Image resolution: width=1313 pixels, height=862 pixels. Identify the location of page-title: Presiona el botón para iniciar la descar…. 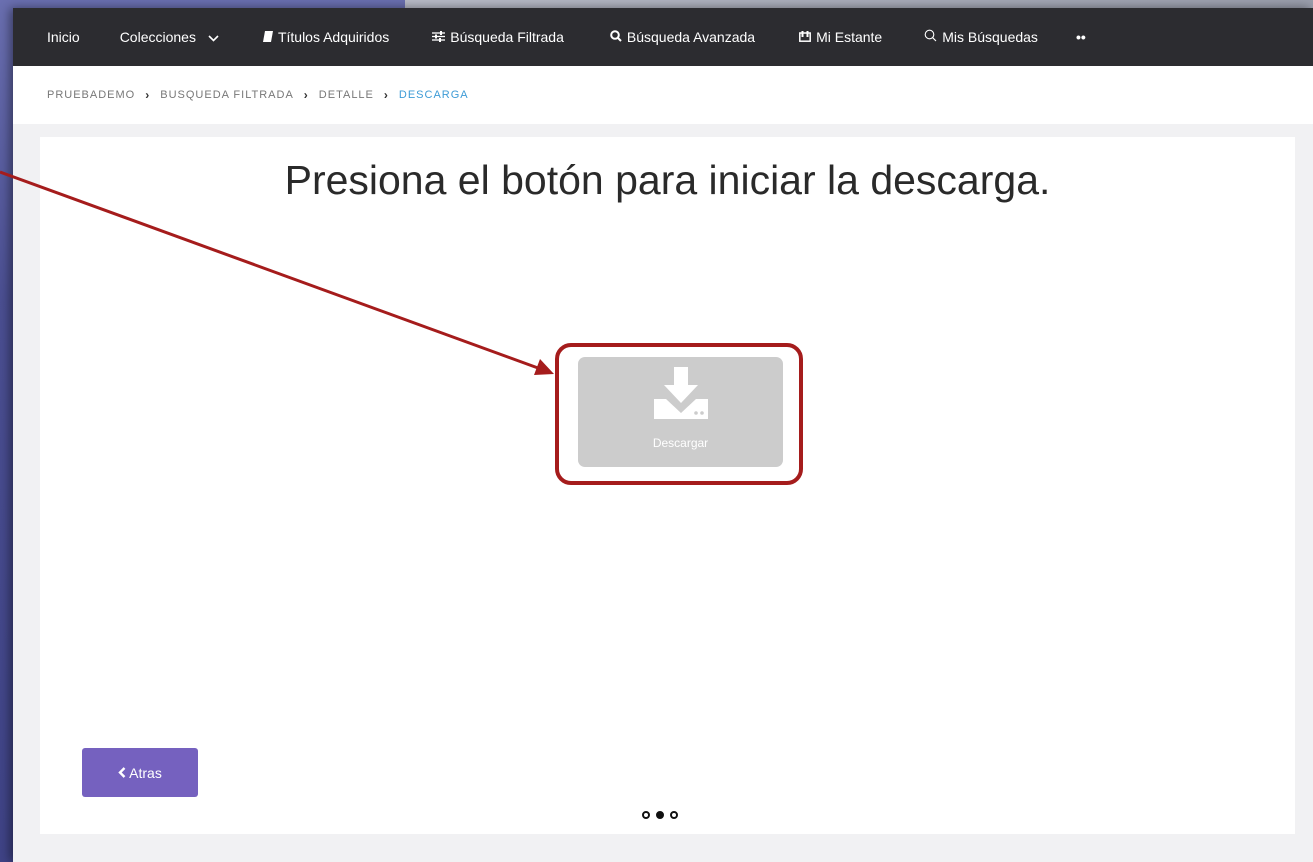
(667, 180).